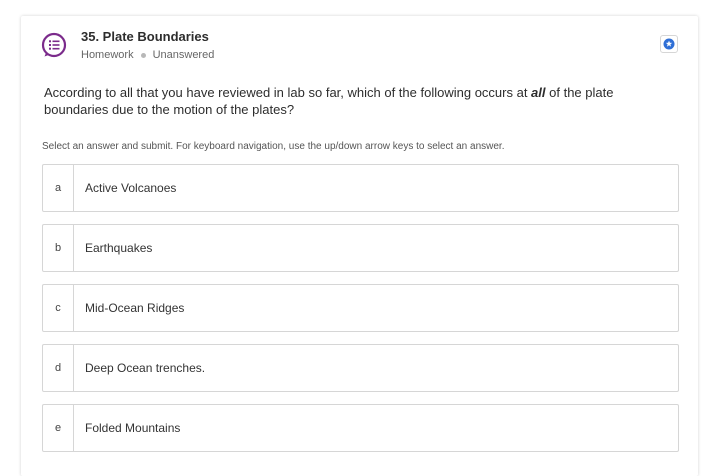 This screenshot has height=476, width=727. I want to click on answer-option-d: d Deep Ocean trenches., so click(360, 368).